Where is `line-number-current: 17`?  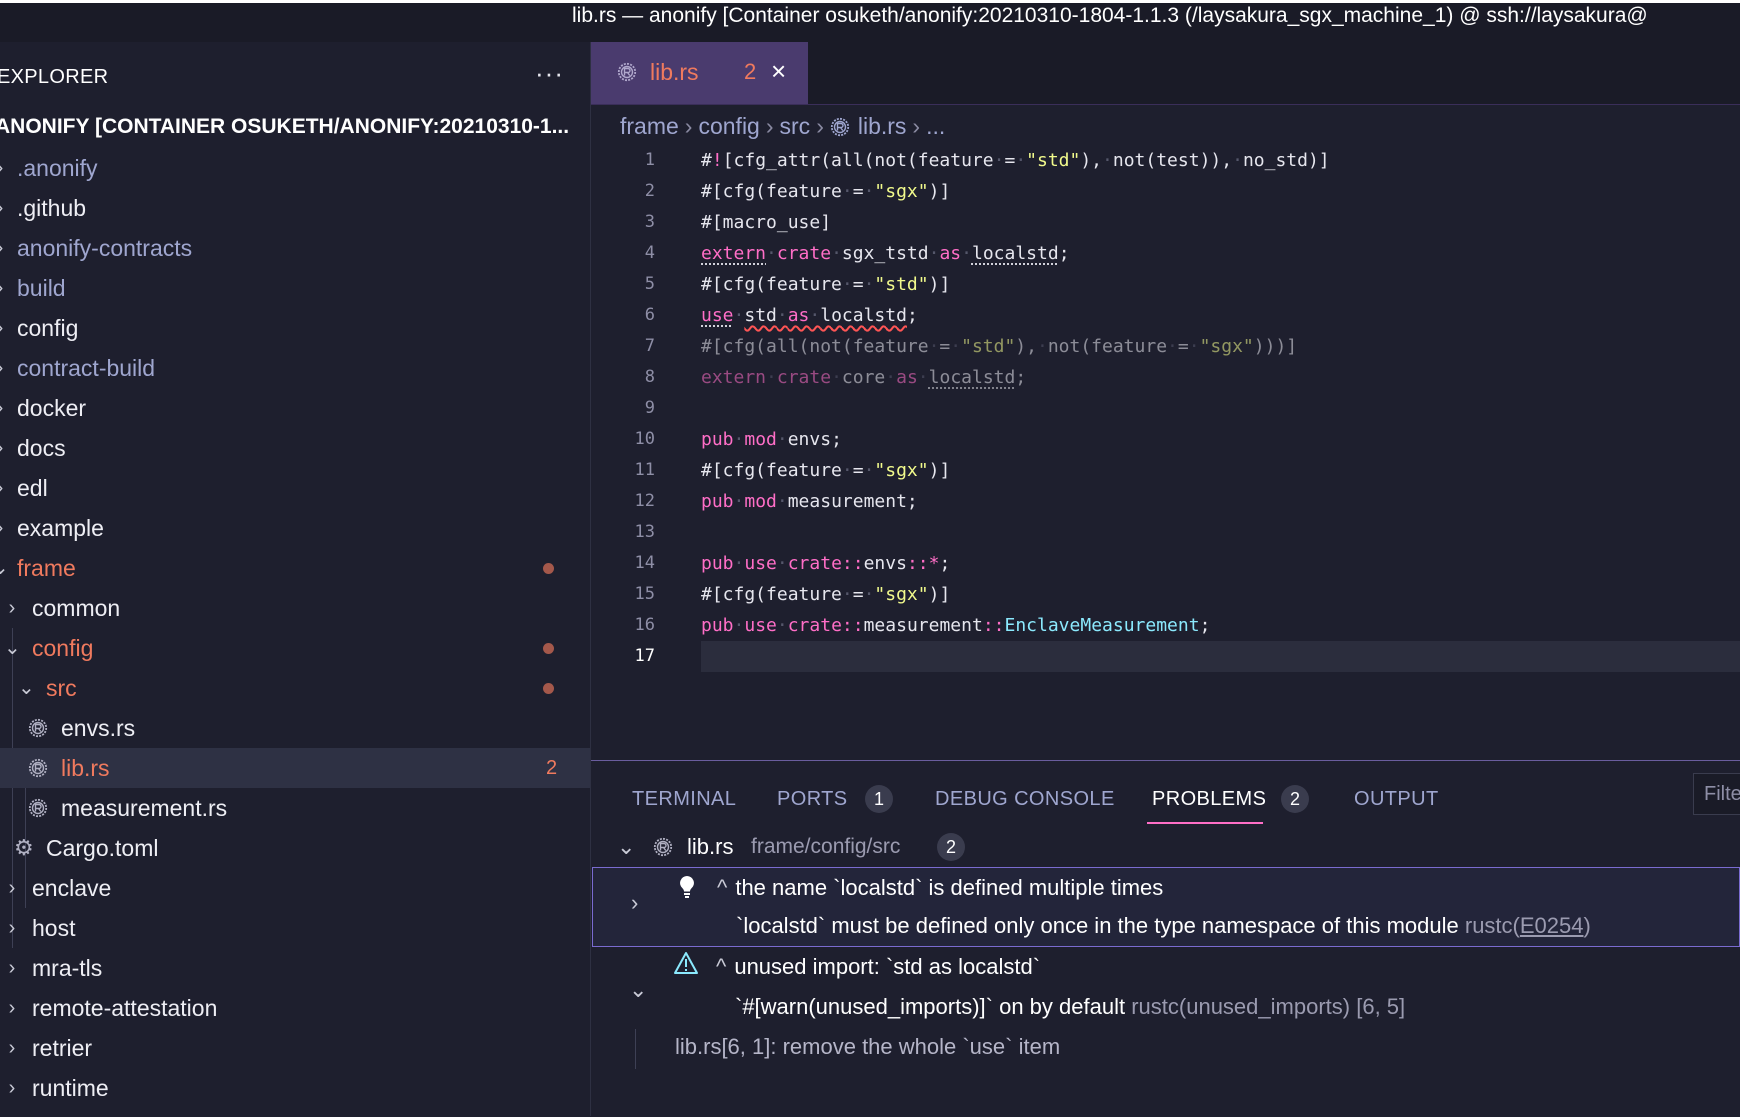
line-number-current: 17 is located at coordinates (623, 656).